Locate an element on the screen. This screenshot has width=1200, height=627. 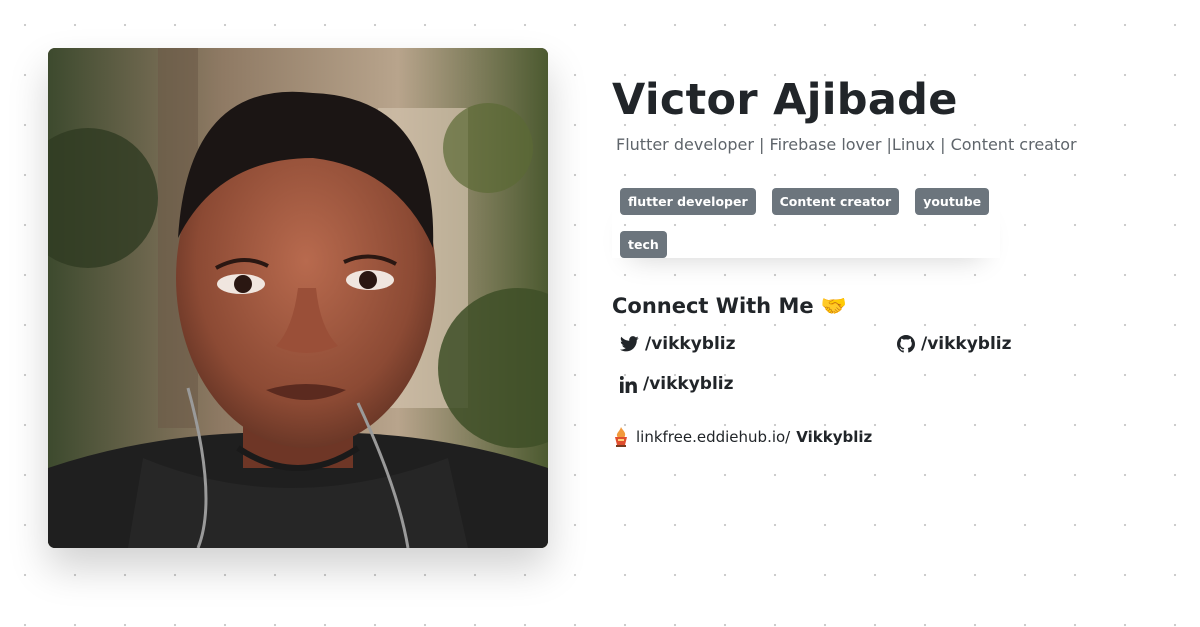
tag-tech: tech is located at coordinates (643, 244).